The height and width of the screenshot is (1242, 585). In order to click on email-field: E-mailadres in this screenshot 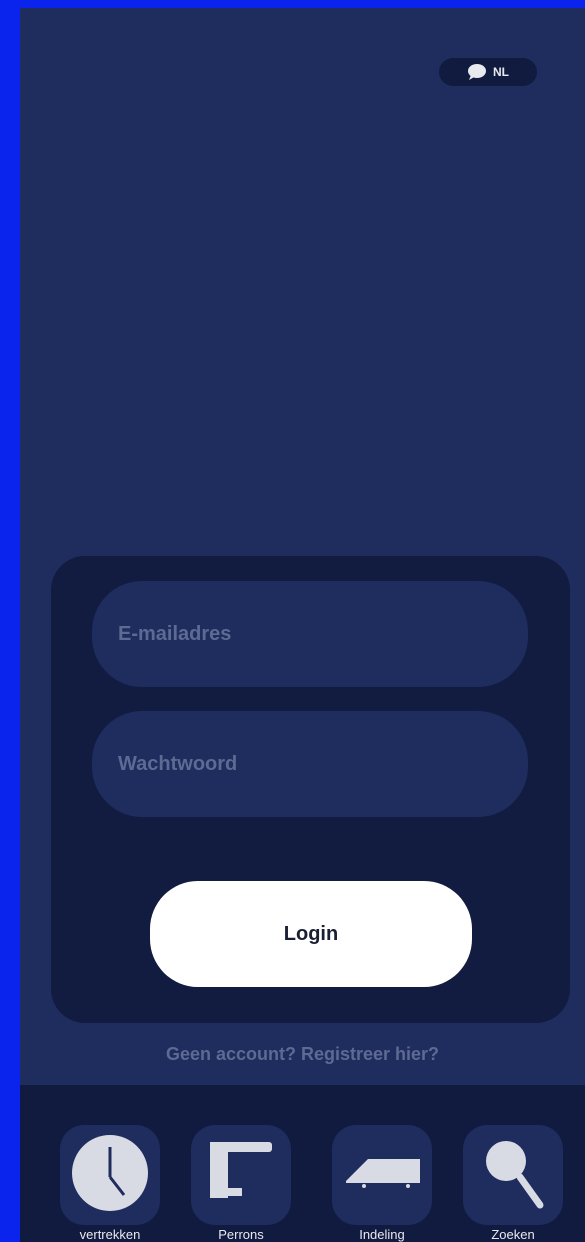, I will do `click(310, 634)`.